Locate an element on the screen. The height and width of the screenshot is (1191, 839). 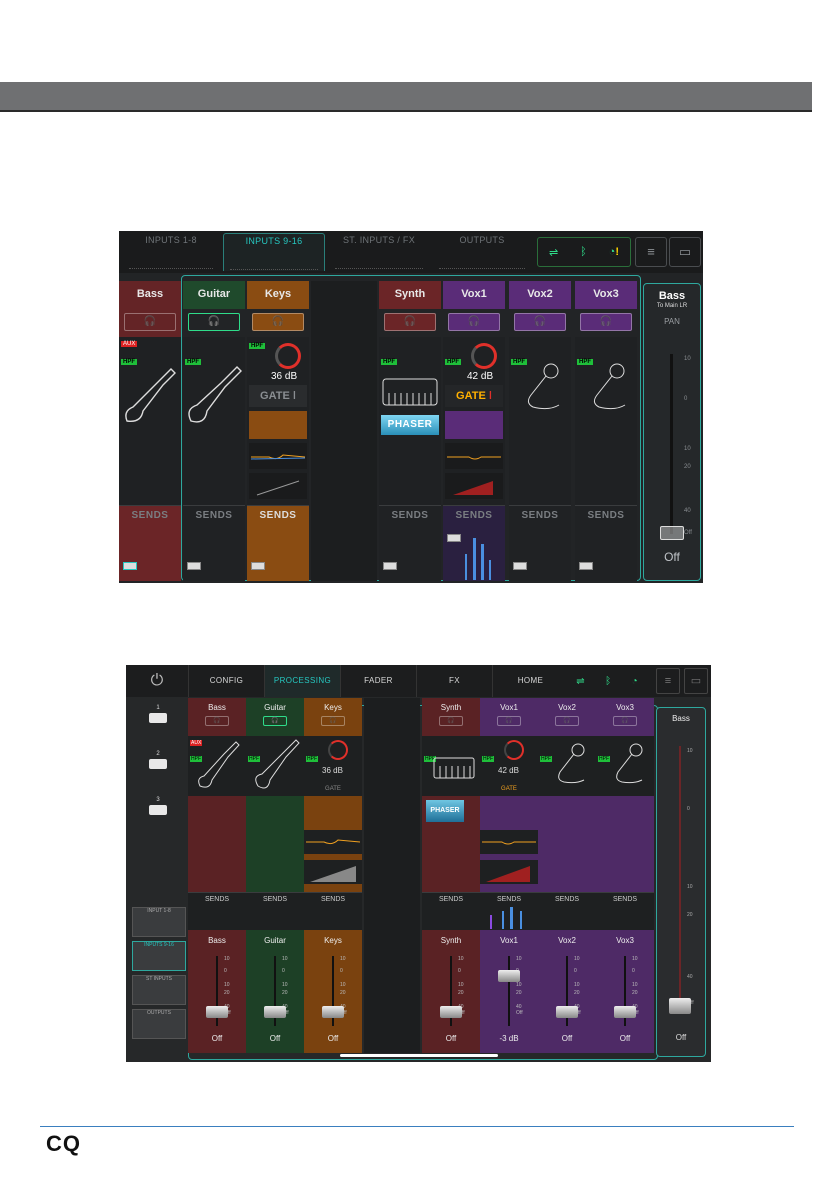
tab-processing: PROCESSING is located at coordinates (302, 681).